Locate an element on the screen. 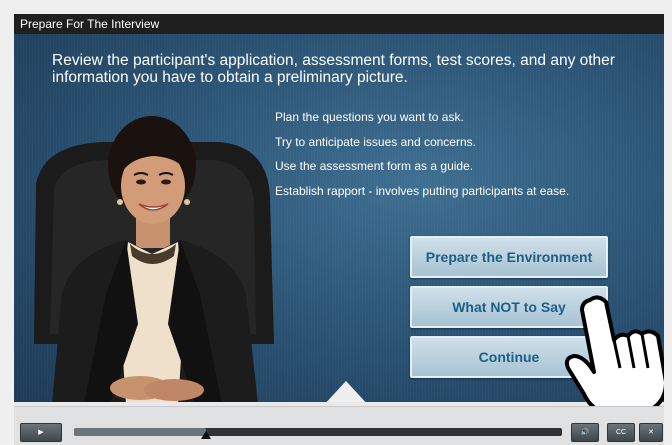 The width and height of the screenshot is (672, 445). close-button: ✕ is located at coordinates (651, 432).